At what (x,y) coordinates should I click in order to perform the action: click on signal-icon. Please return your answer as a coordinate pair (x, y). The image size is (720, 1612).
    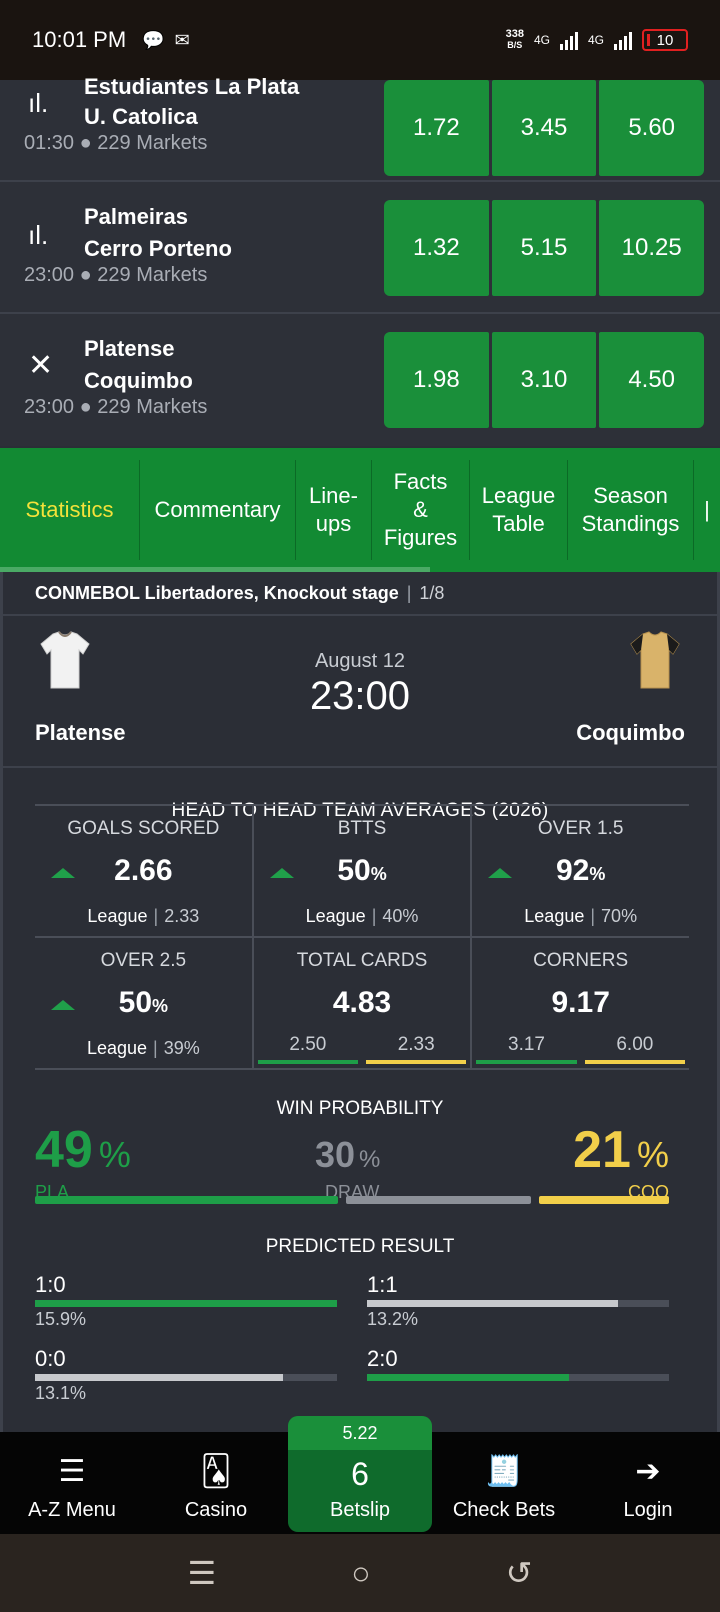
    Looking at the image, I should click on (568, 40).